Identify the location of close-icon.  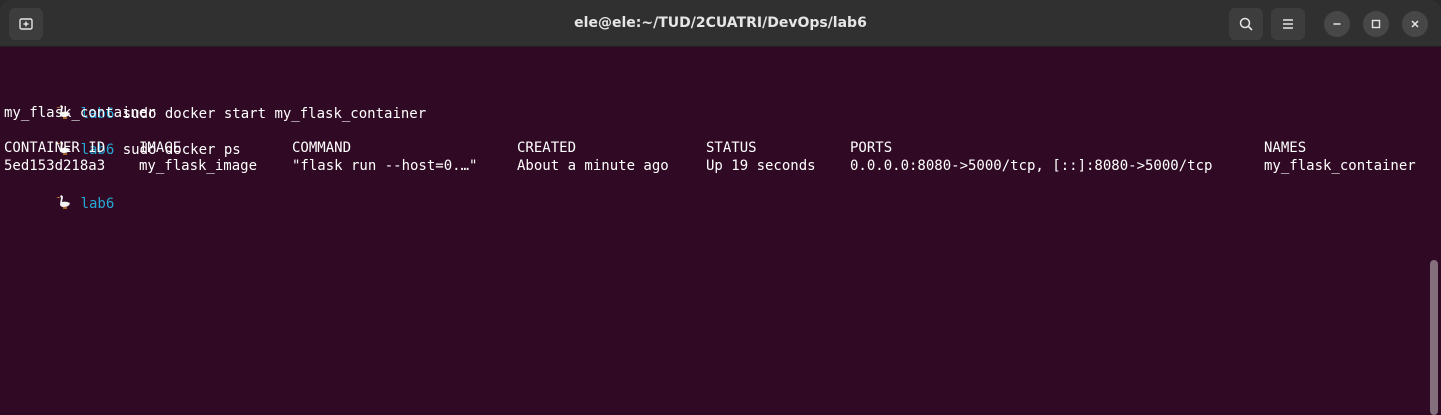
(1415, 24).